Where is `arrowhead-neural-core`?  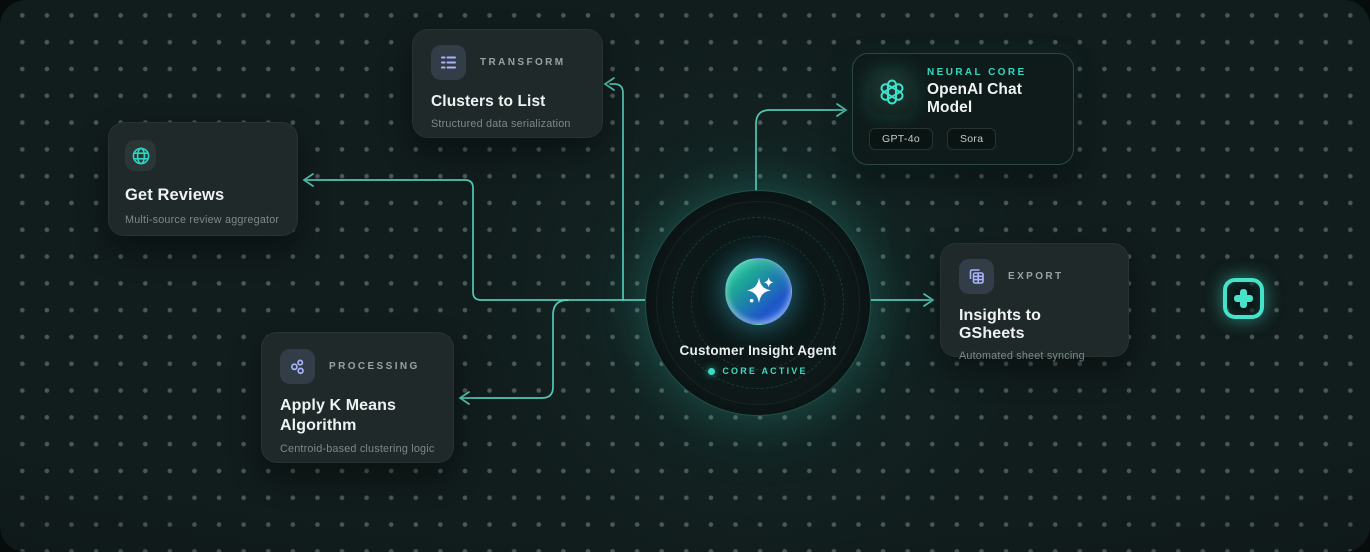 arrowhead-neural-core is located at coordinates (842, 110).